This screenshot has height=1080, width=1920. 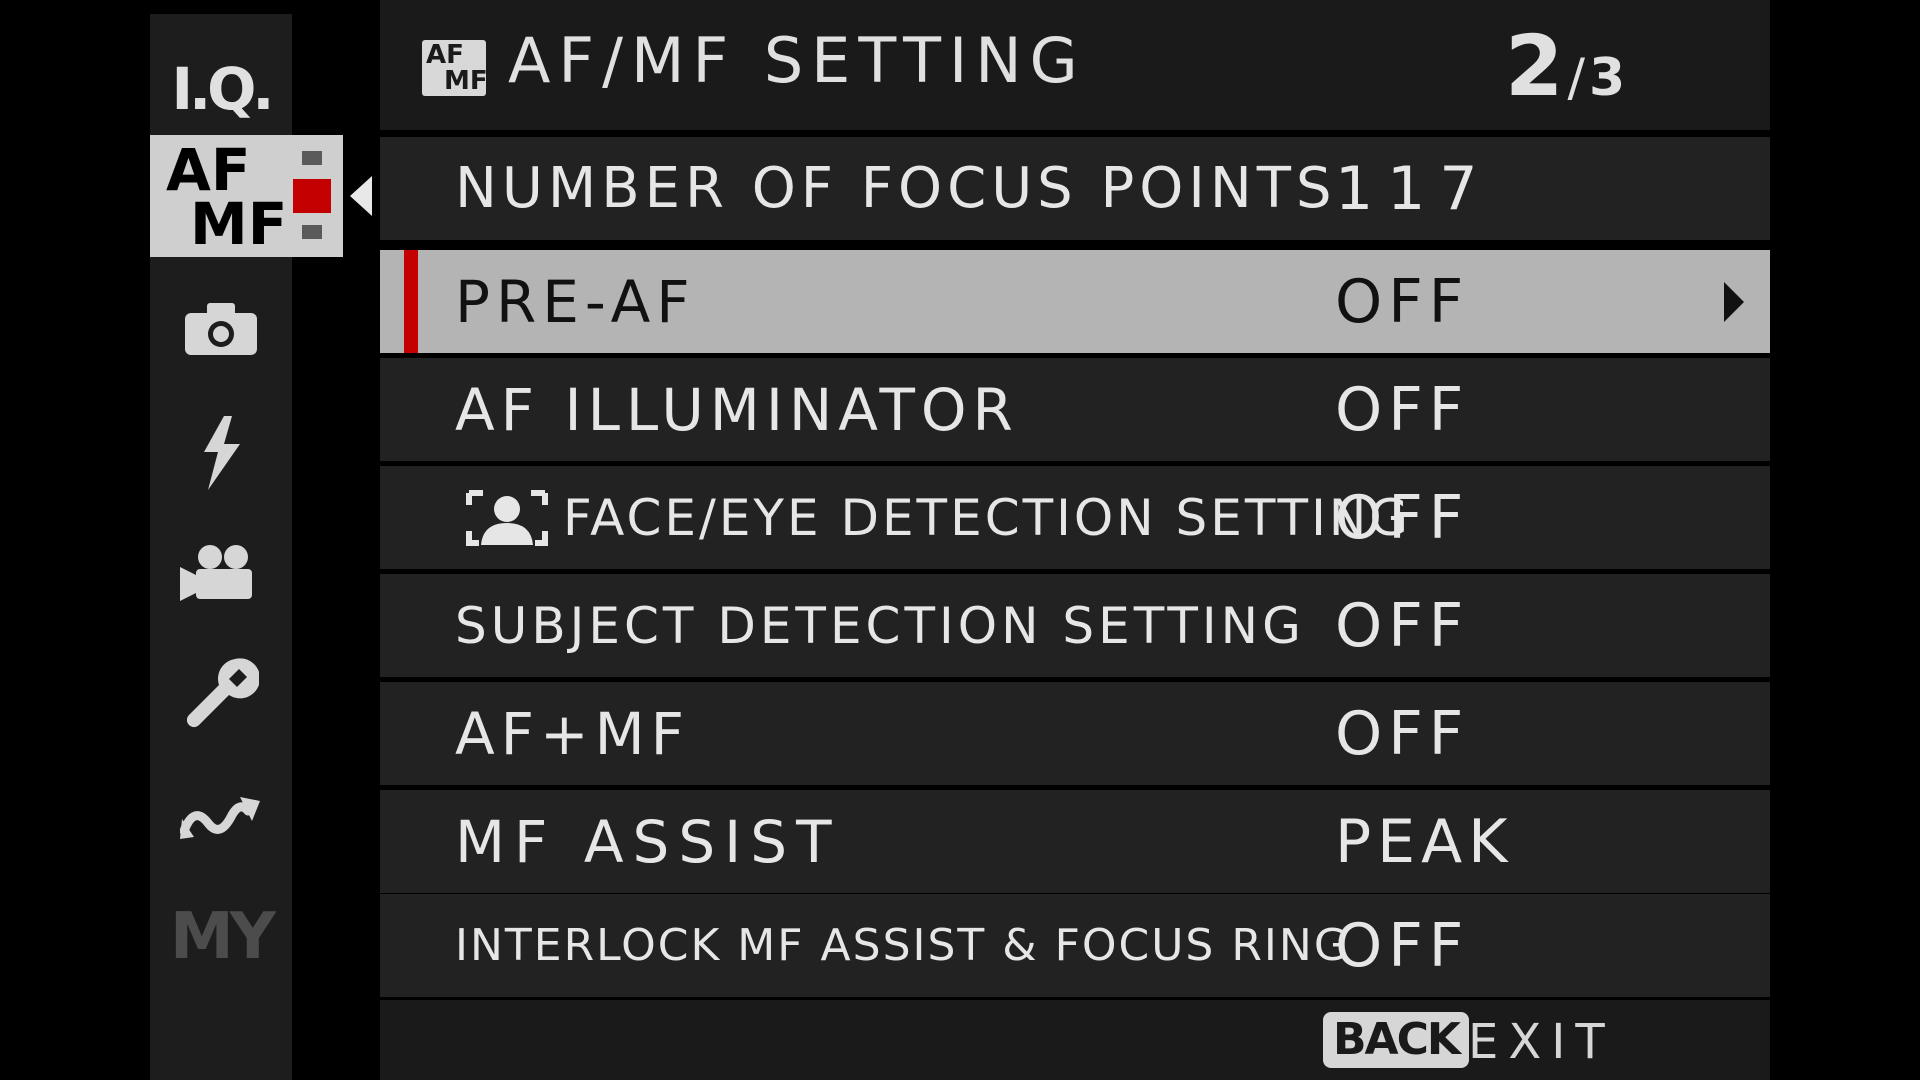 I want to click on menu-row-af-illuminator: AF ILLUMINATOR OFF, so click(x=1075, y=409).